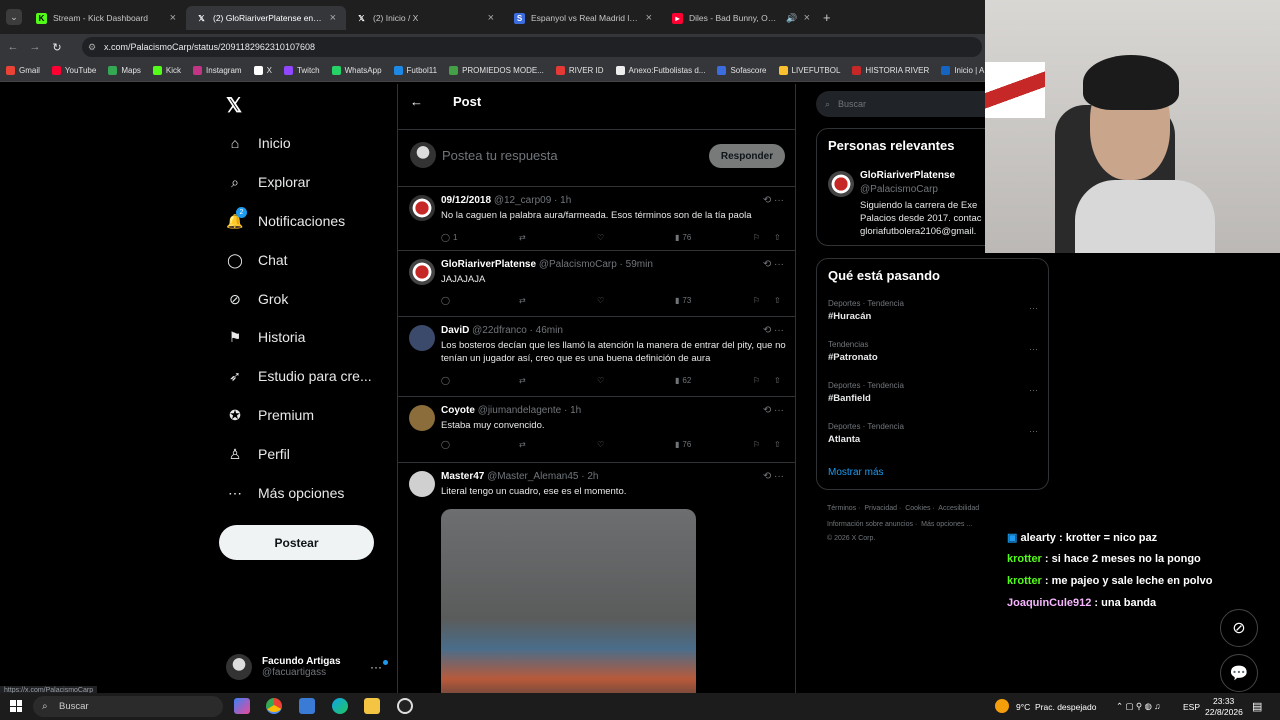  Describe the element at coordinates (23, 70) in the screenshot. I see `bookmark-item: Gmail` at that location.